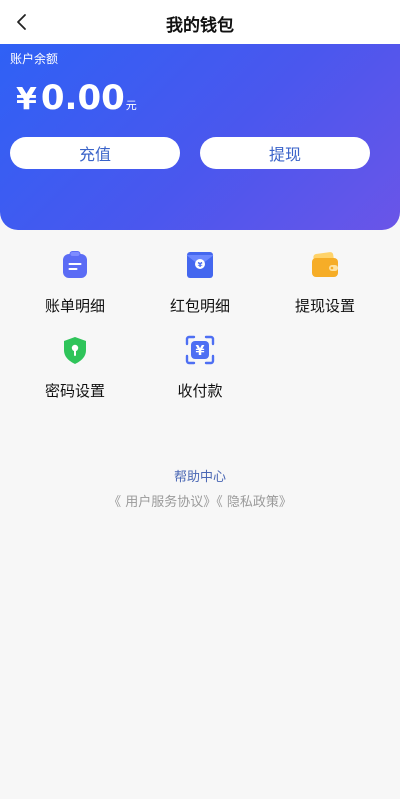  Describe the element at coordinates (74, 306) in the screenshot. I see `menu-item-label: 账单明细` at that location.